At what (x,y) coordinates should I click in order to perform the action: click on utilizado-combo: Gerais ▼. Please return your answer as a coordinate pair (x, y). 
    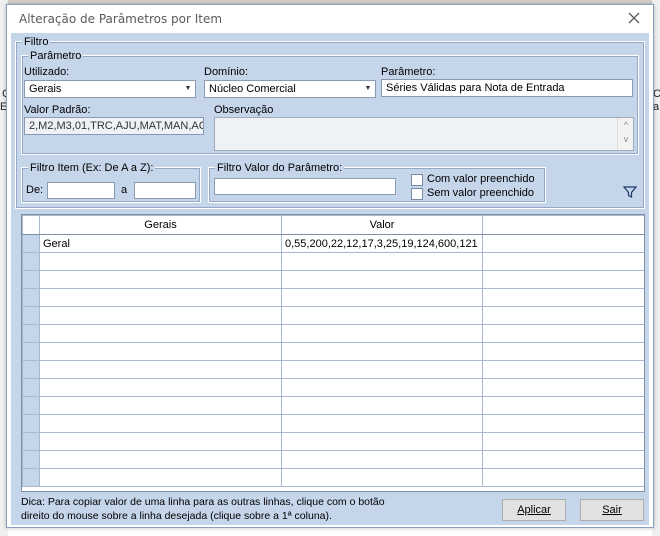
    Looking at the image, I should click on (110, 89).